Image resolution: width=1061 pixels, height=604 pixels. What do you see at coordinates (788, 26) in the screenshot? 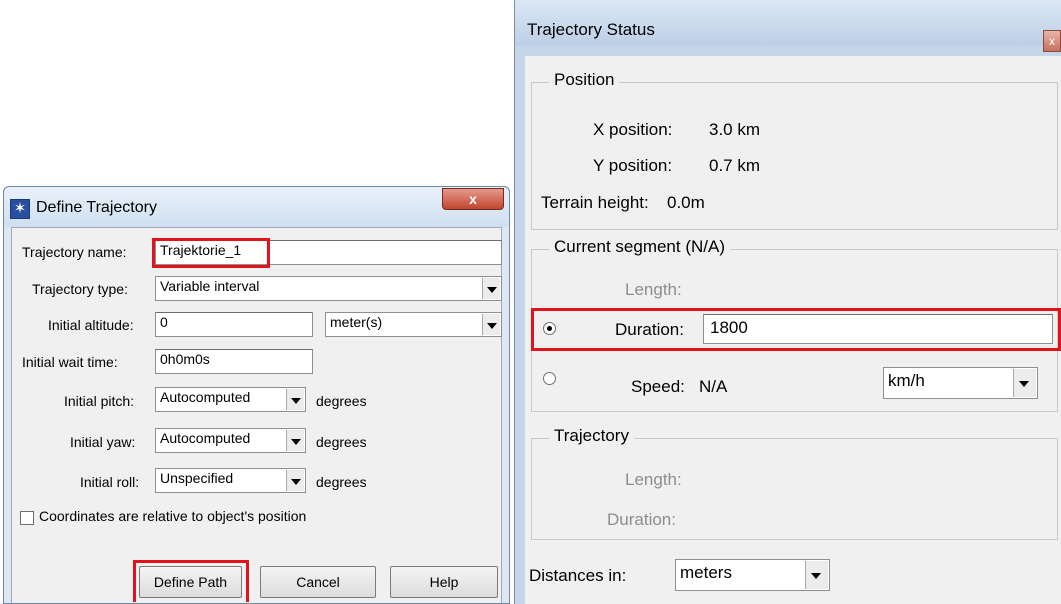
I see `title-bar: Trajectory Status x` at bounding box center [788, 26].